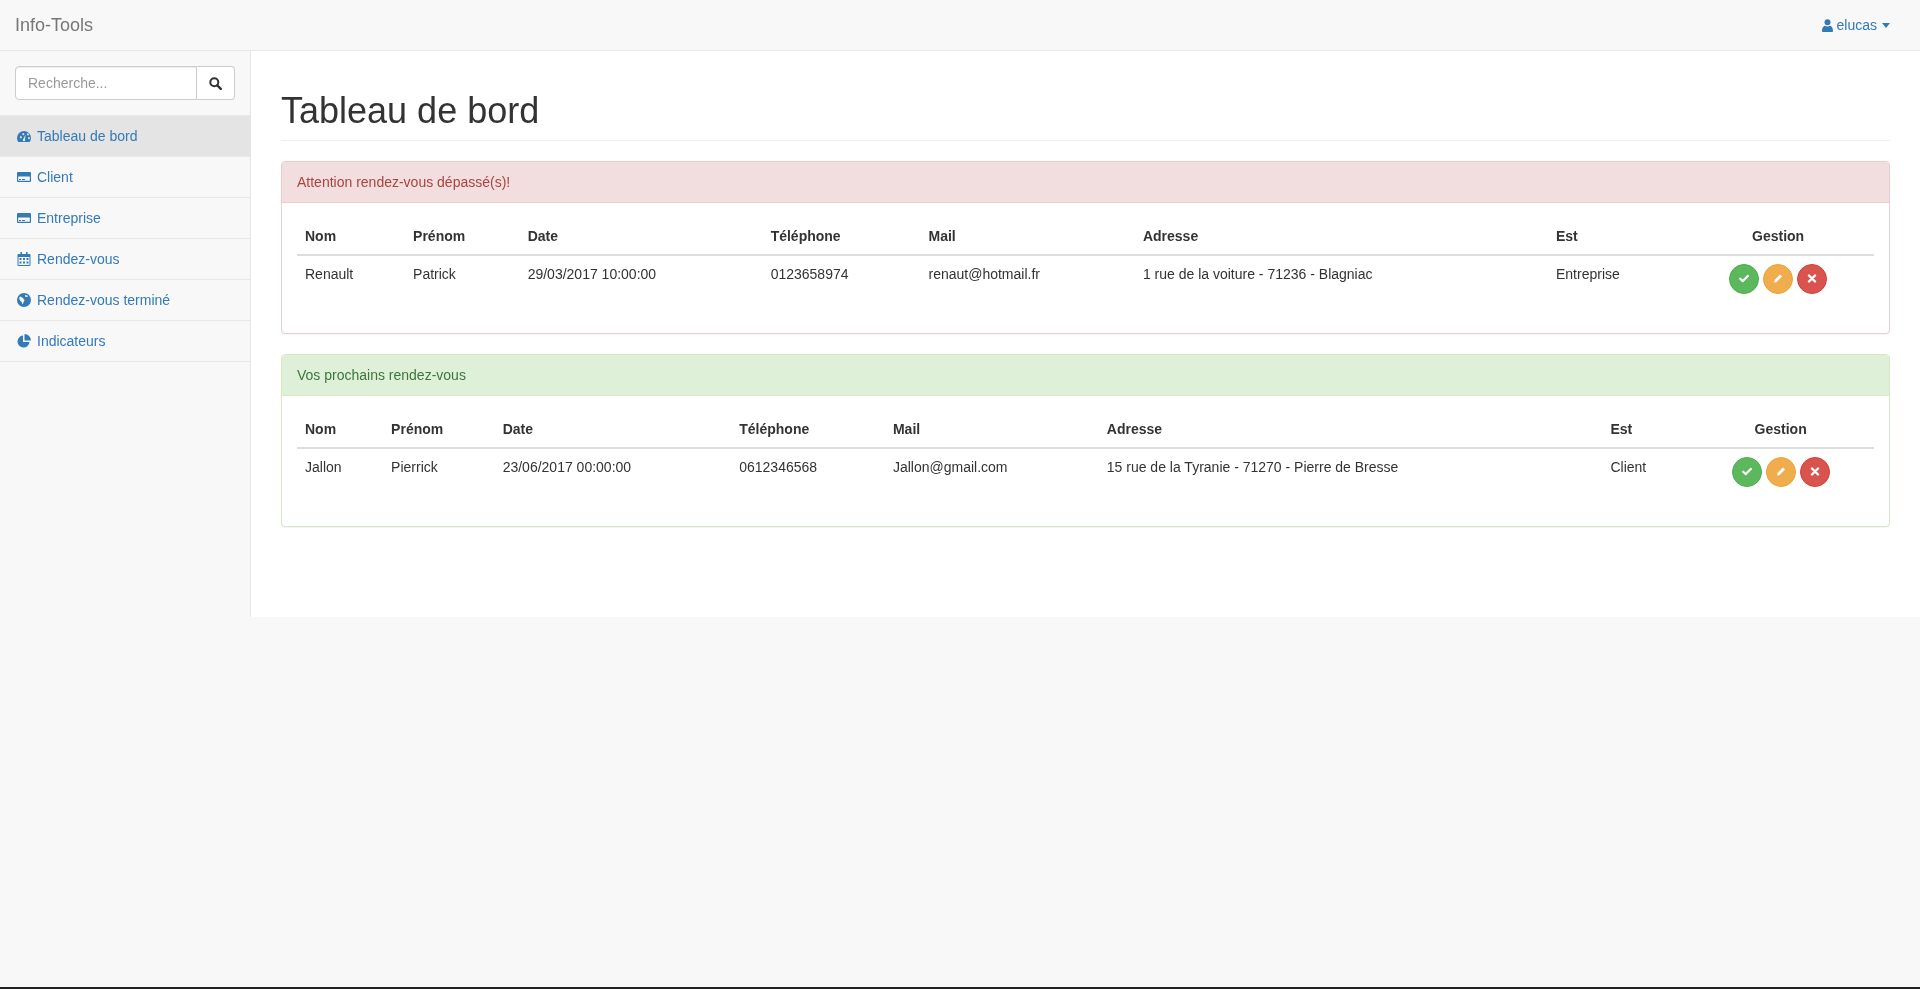 This screenshot has height=989, width=1920. Describe the element at coordinates (24, 341) in the screenshot. I see `pie-chart-icon` at that location.